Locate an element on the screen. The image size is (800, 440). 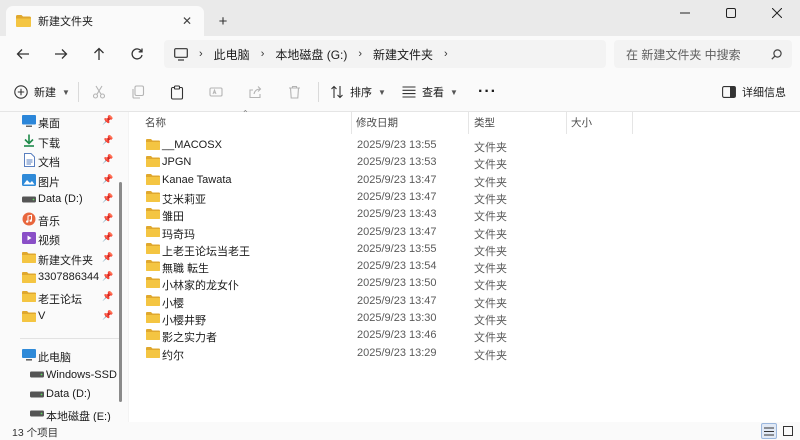
column-header-size: 大小 is located at coordinates (581, 122).